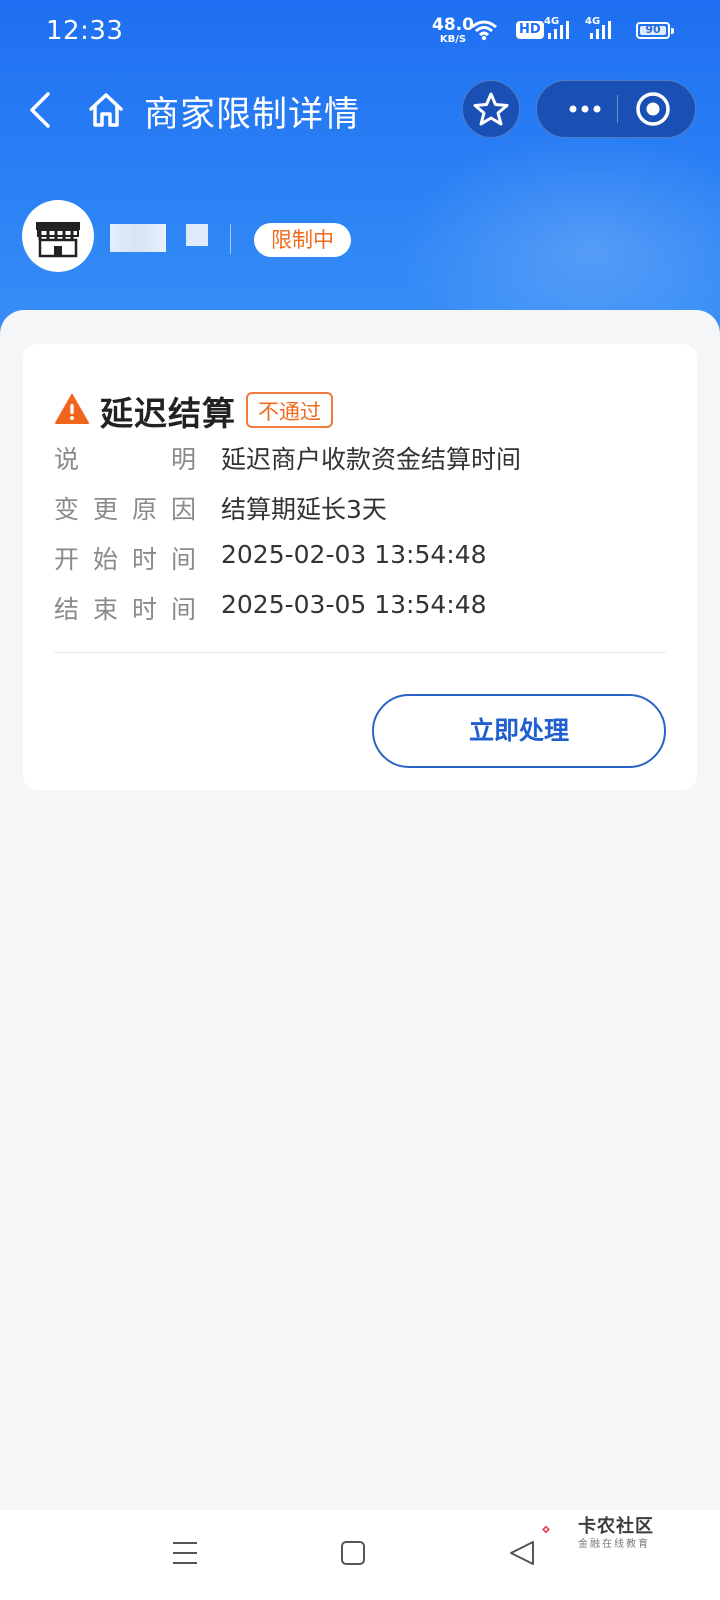  I want to click on battery-level: 90, so click(653, 29).